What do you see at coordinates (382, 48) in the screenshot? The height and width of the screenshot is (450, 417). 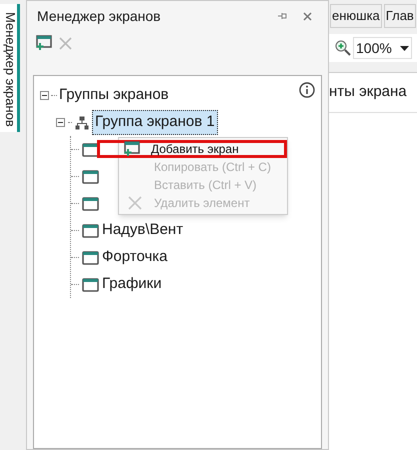 I see `zoom-dropdown: 100%` at bounding box center [382, 48].